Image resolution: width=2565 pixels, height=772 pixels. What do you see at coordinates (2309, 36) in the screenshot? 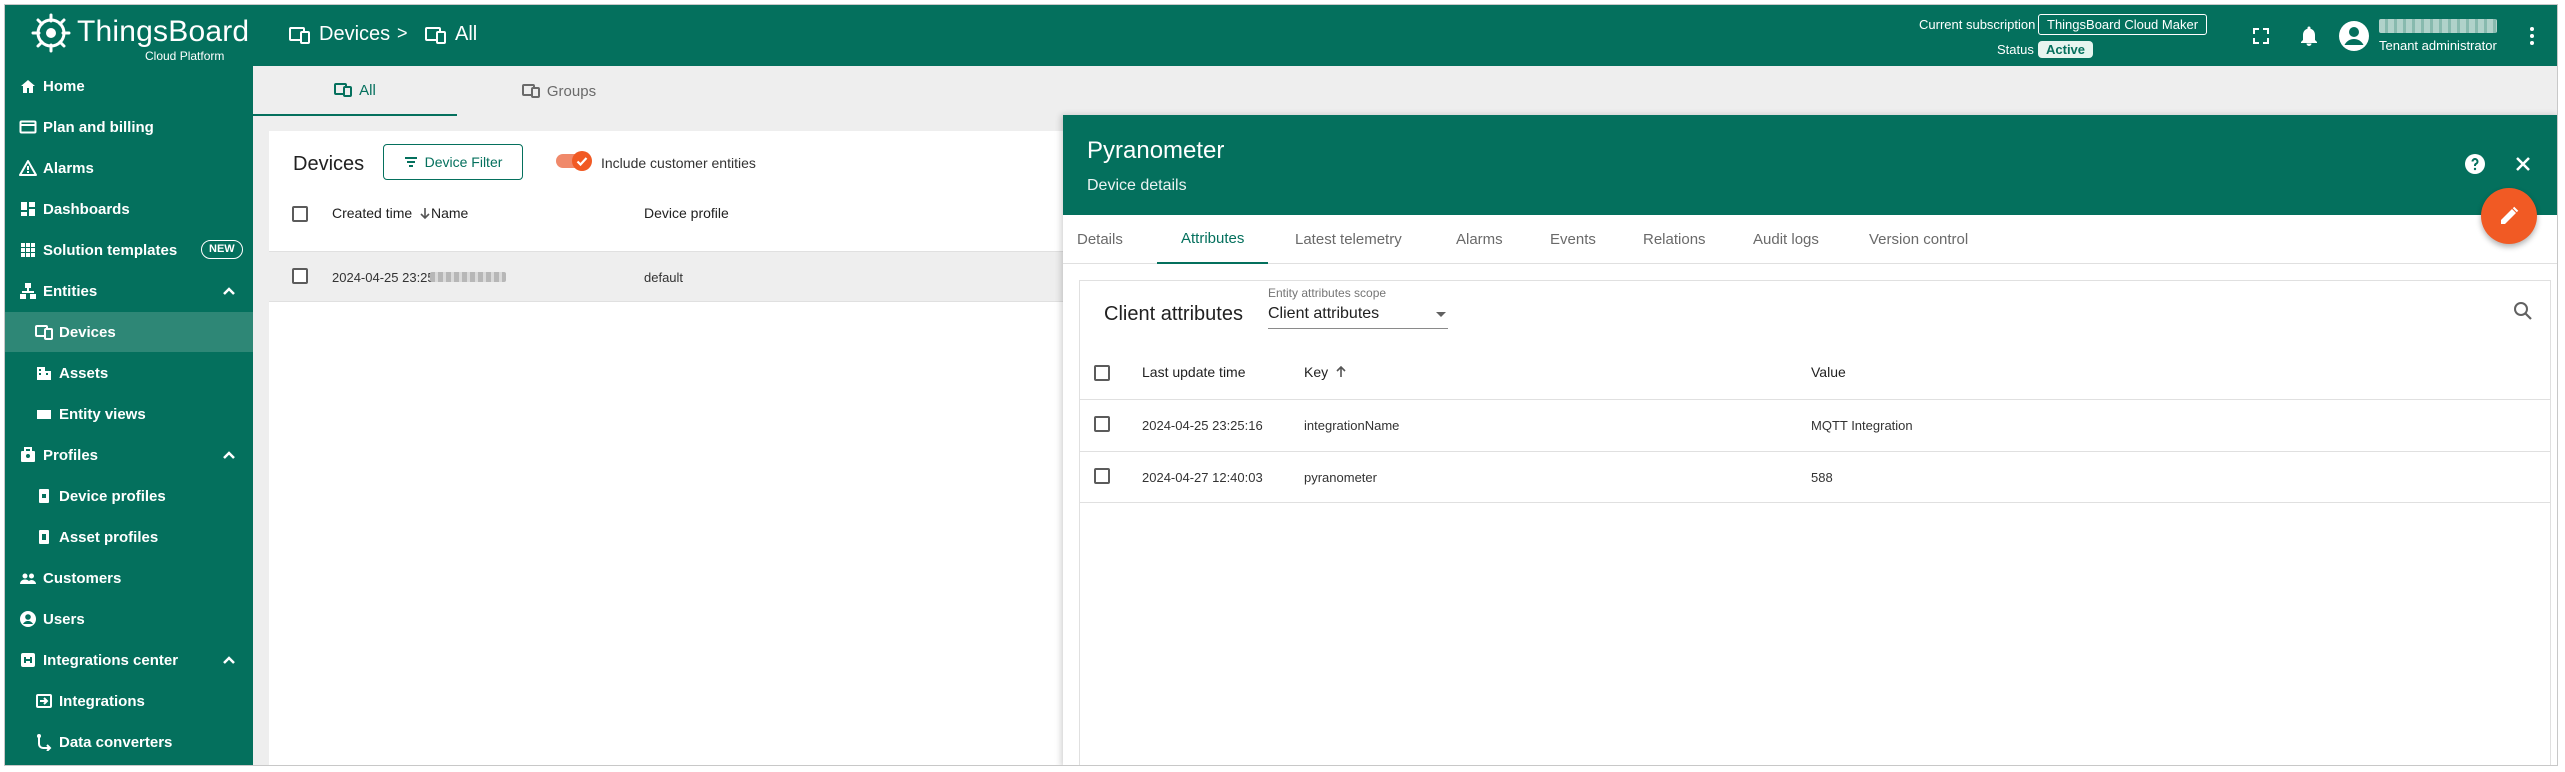
I see `notifications-bell-icon` at bounding box center [2309, 36].